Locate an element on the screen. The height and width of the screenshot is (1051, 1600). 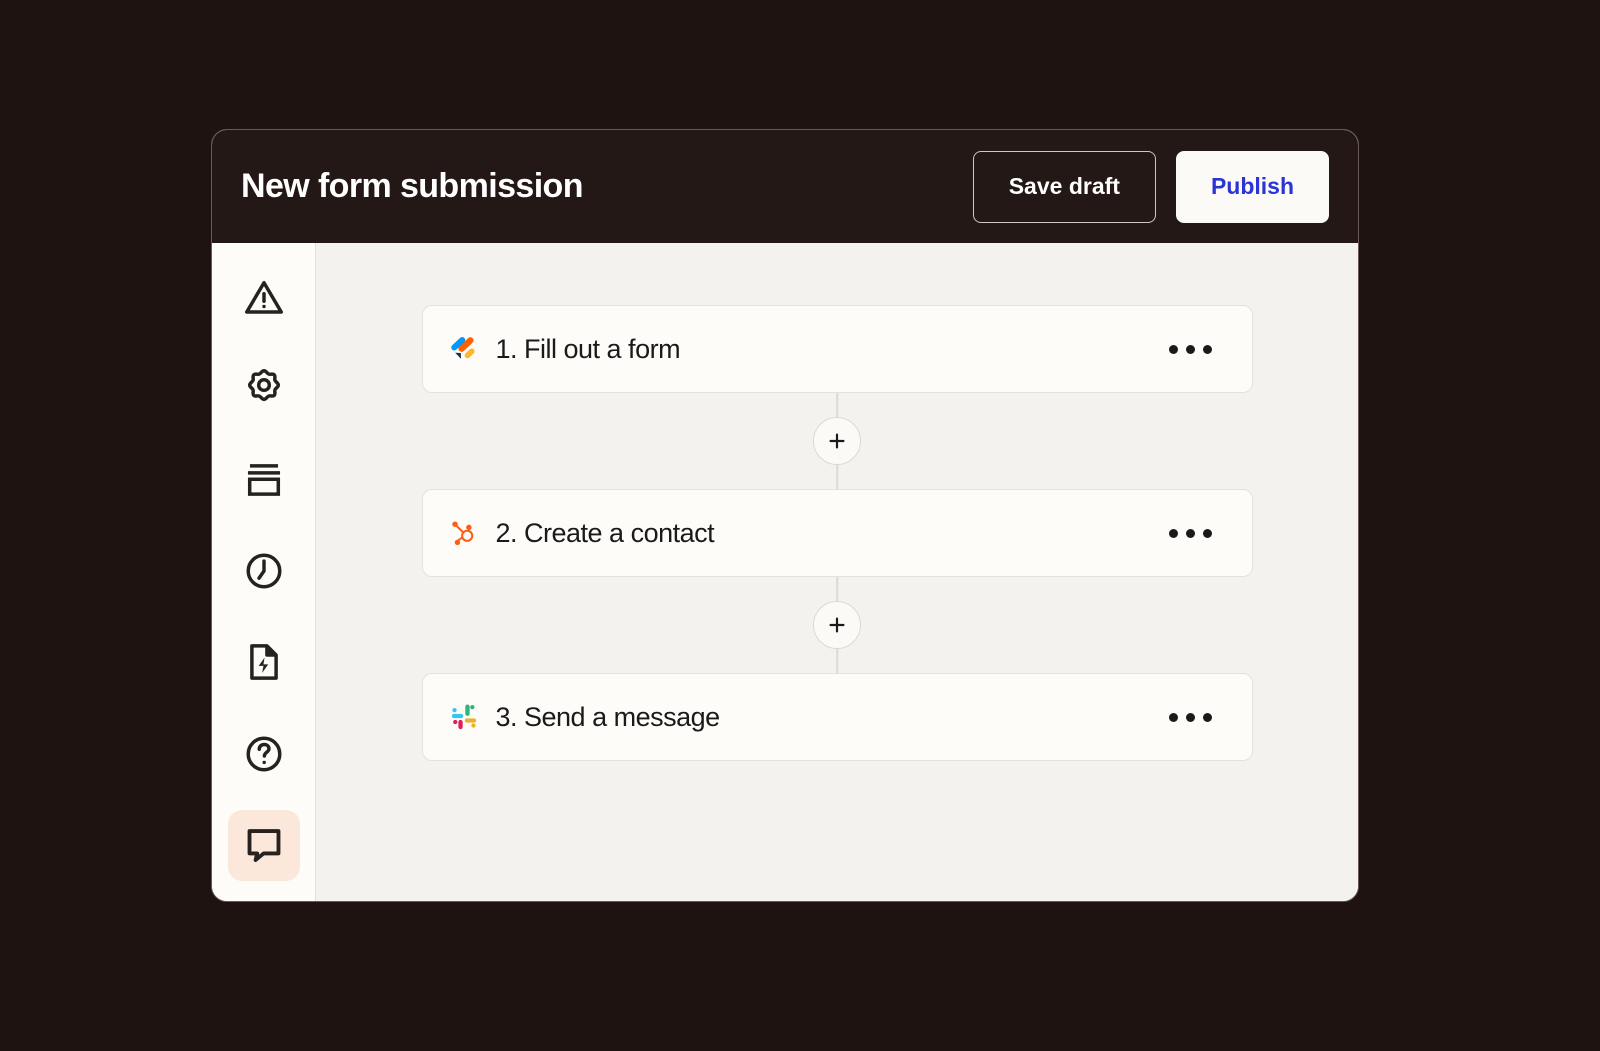
jotform-logo-icon is located at coordinates (464, 349).